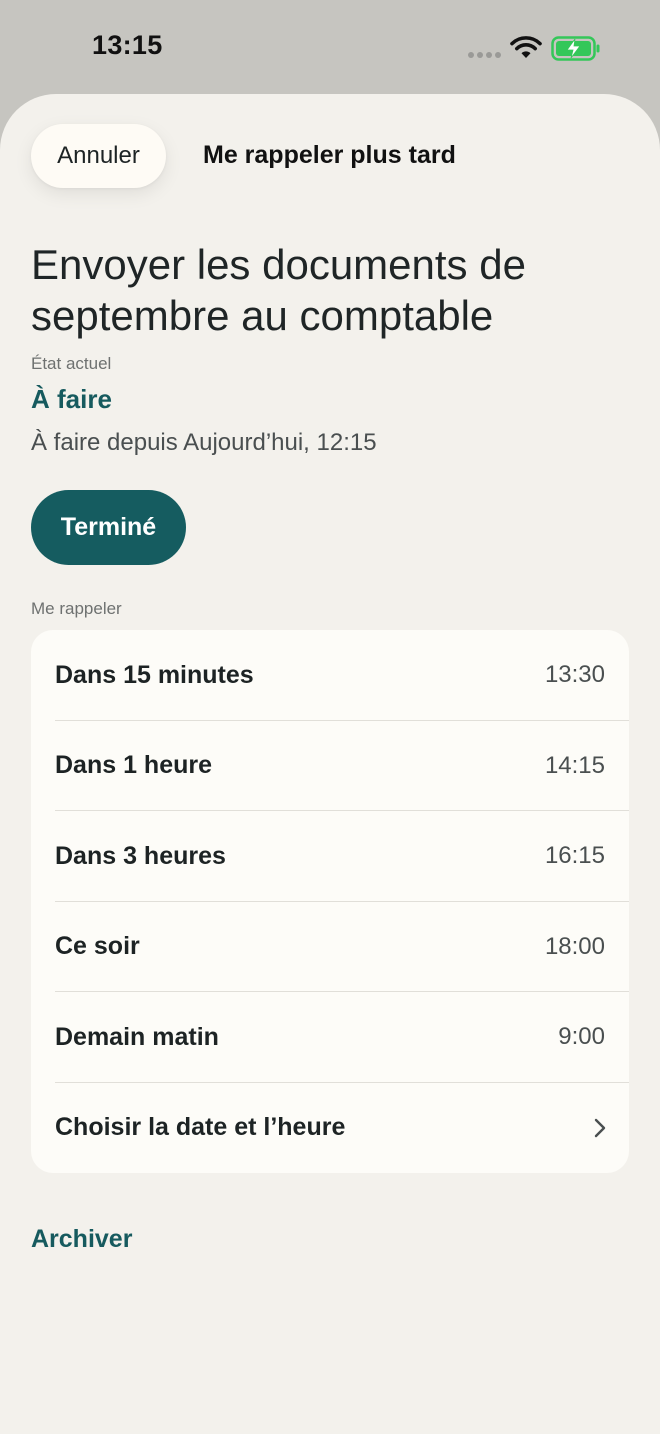  Describe the element at coordinates (600, 1127) in the screenshot. I see `chevron-right-icon` at that location.